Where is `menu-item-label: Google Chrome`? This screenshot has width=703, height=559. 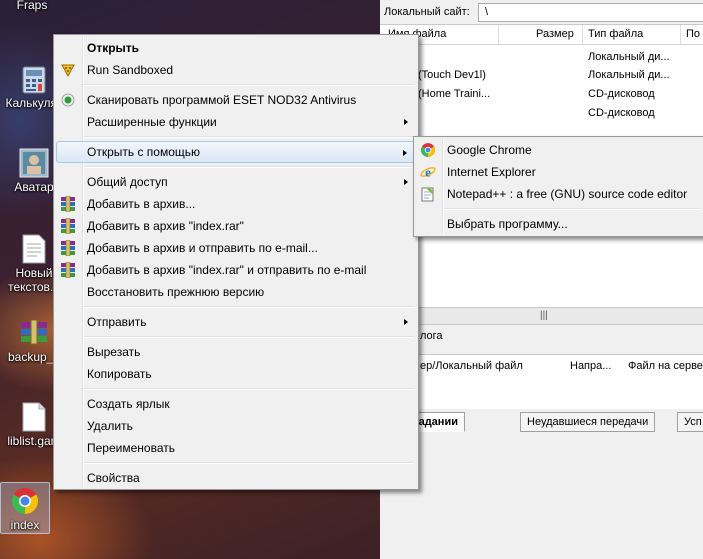 menu-item-label: Google Chrome is located at coordinates (489, 150).